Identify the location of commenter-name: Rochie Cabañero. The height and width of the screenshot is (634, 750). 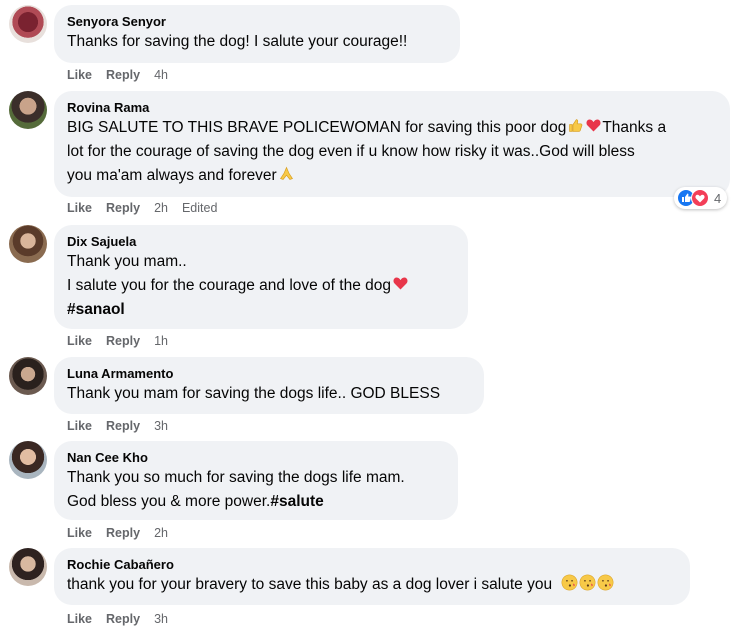
(372, 564).